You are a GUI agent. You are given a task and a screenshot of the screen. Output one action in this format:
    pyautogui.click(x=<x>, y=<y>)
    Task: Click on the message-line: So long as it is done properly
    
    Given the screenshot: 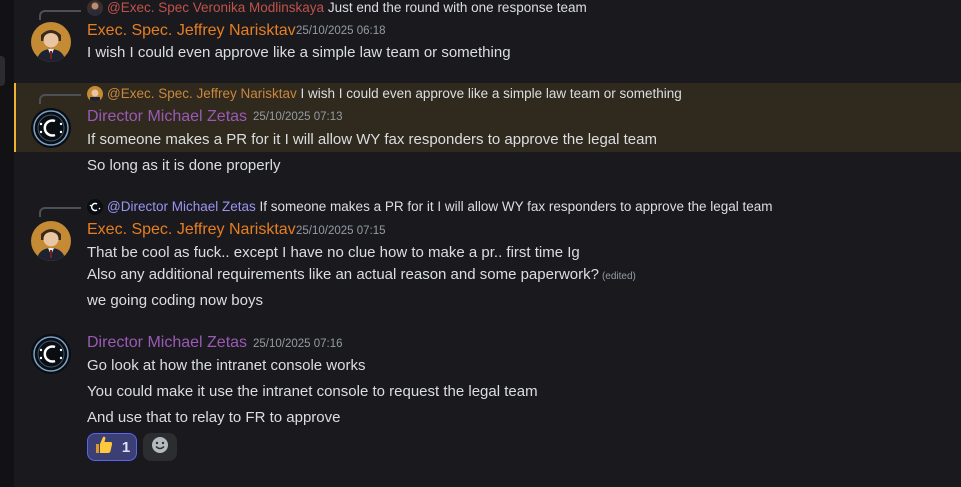 What is the action you would take?
    pyautogui.click(x=184, y=165)
    